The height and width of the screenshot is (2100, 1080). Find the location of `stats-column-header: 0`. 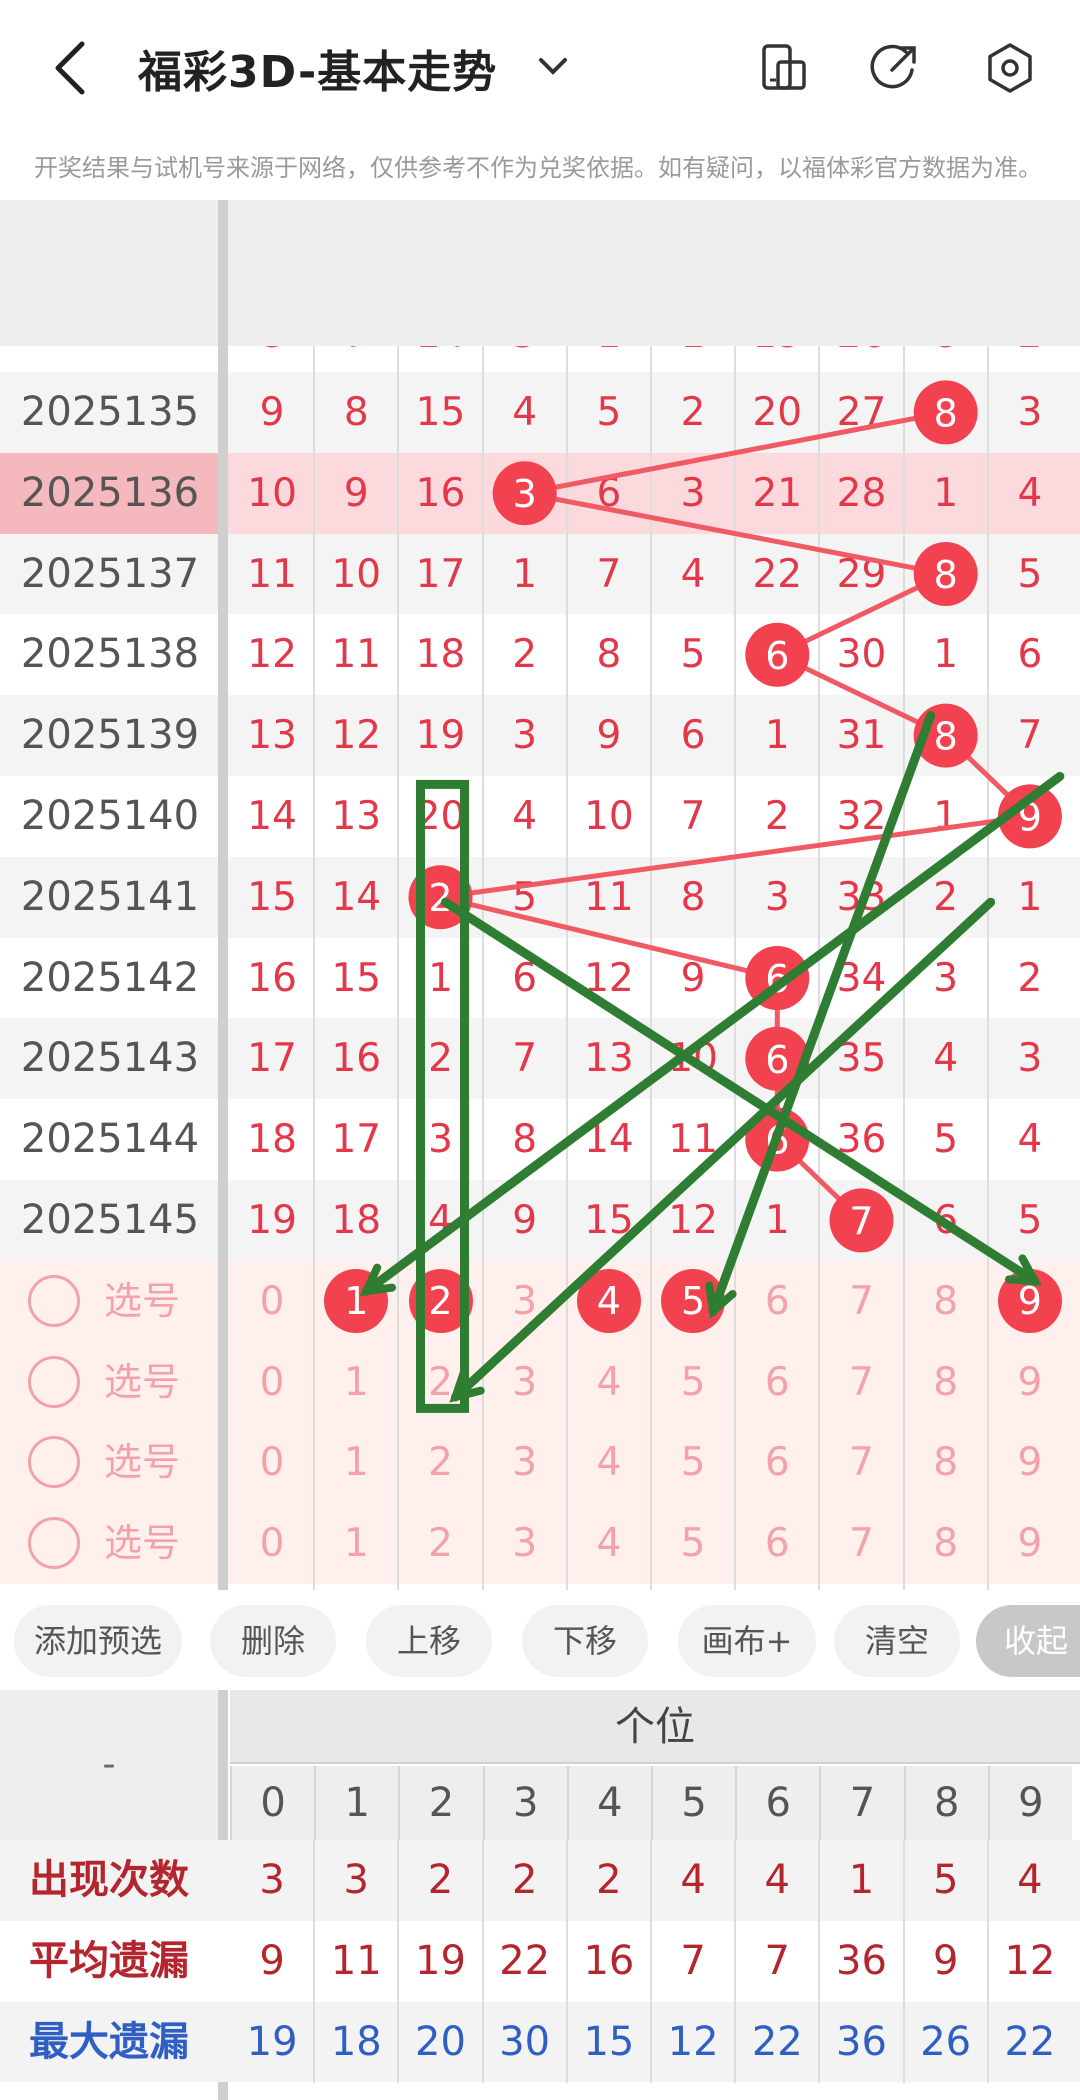

stats-column-header: 0 is located at coordinates (272, 1803).